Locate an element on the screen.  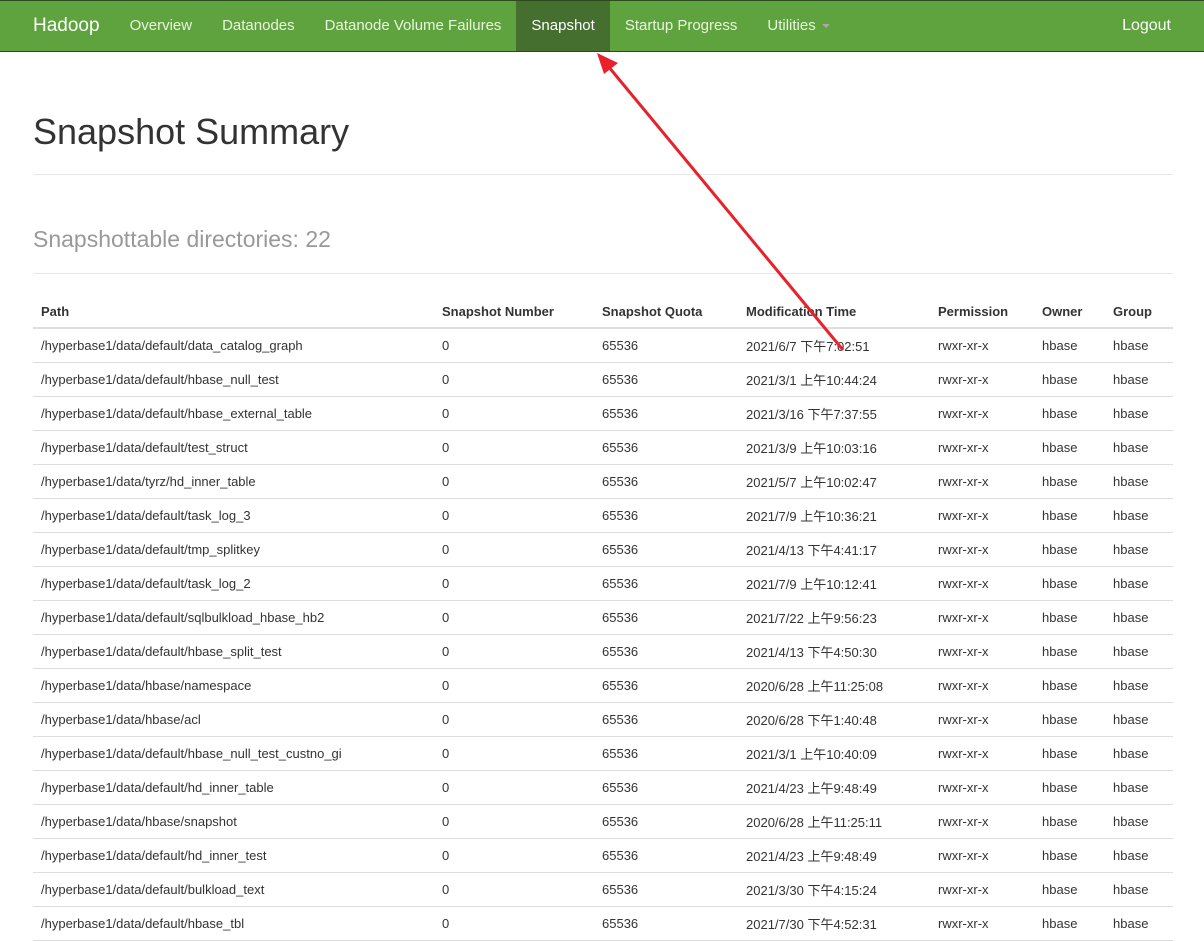
nav-snapshot: Snapshot is located at coordinates (563, 26).